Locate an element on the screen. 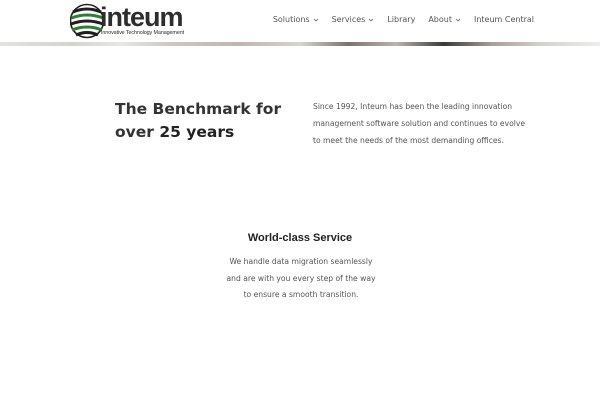  nav-item-about: About is located at coordinates (444, 19).